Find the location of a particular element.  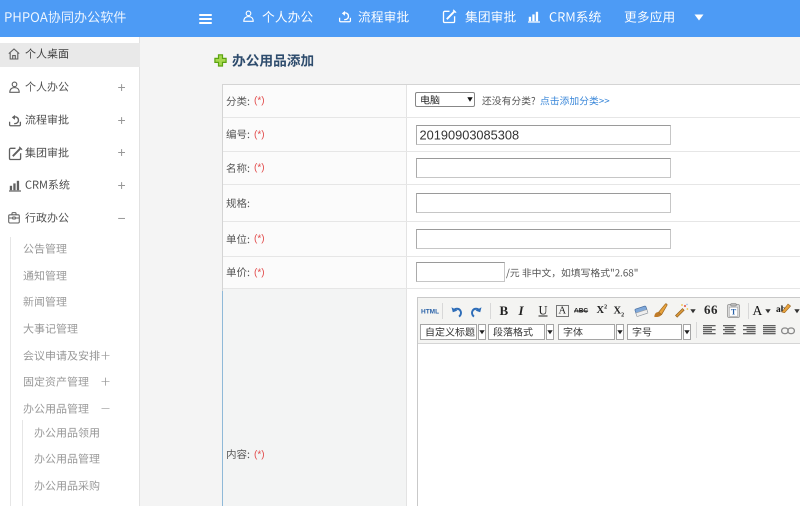

svg-text: HTML is located at coordinates (430, 312).